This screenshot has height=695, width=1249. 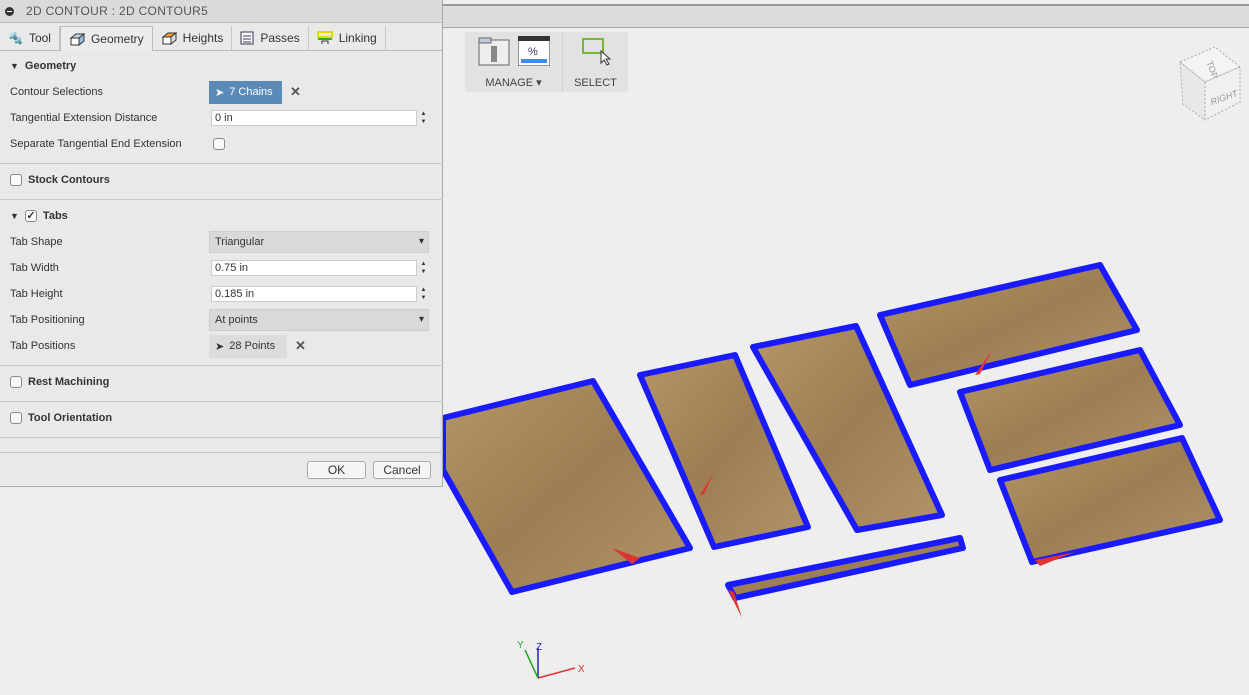 What do you see at coordinates (423, 118) in the screenshot?
I see `tangential-extension-spinner: ▲ ▼` at bounding box center [423, 118].